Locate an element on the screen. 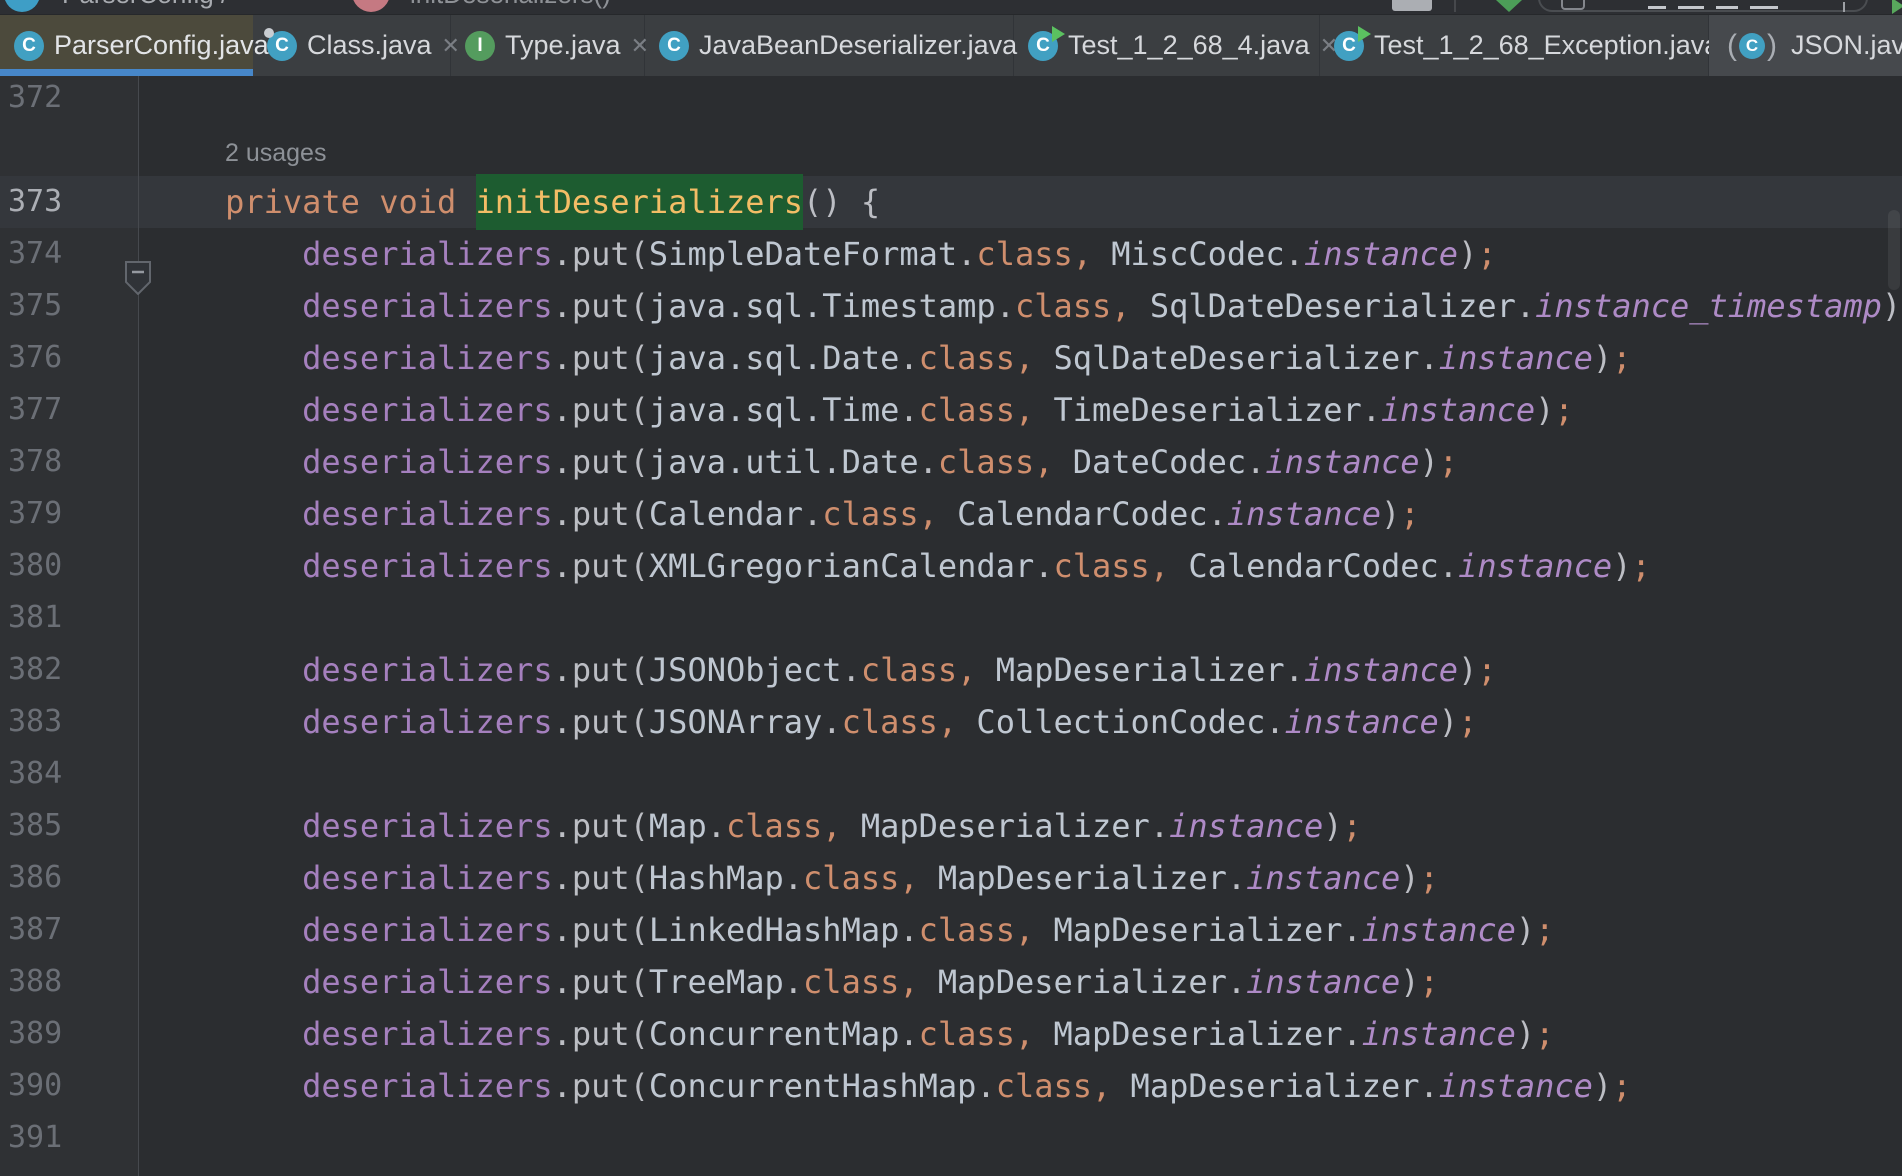 The width and height of the screenshot is (1902, 1176). line-number: 385 is located at coordinates (69, 826).